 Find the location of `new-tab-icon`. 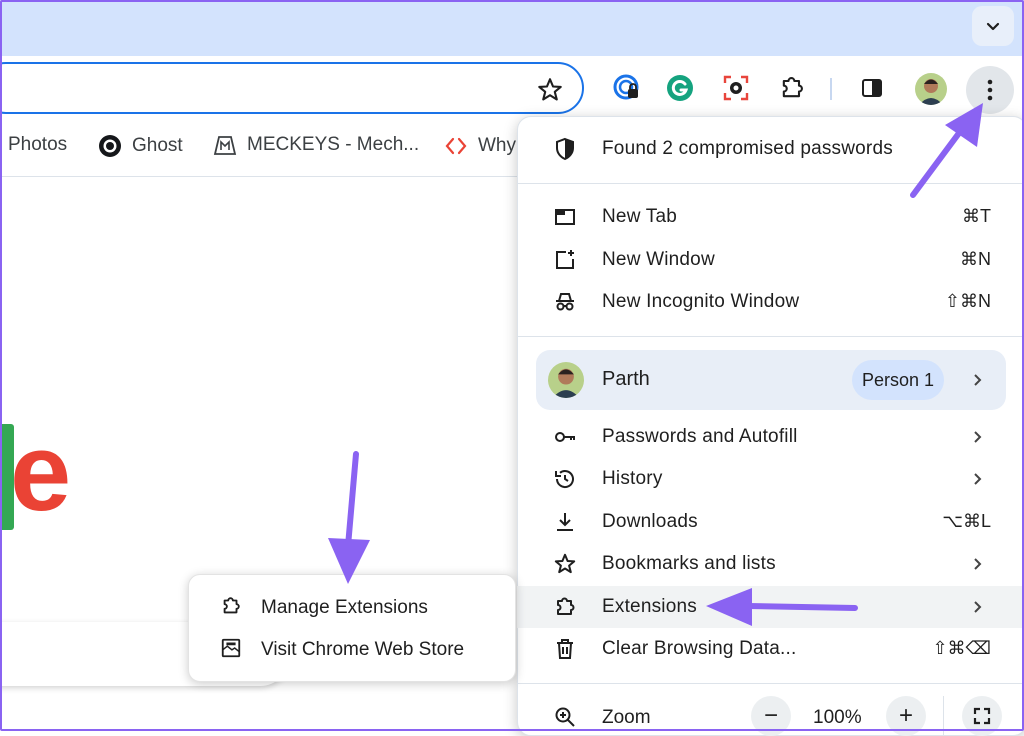

new-tab-icon is located at coordinates (565, 217).